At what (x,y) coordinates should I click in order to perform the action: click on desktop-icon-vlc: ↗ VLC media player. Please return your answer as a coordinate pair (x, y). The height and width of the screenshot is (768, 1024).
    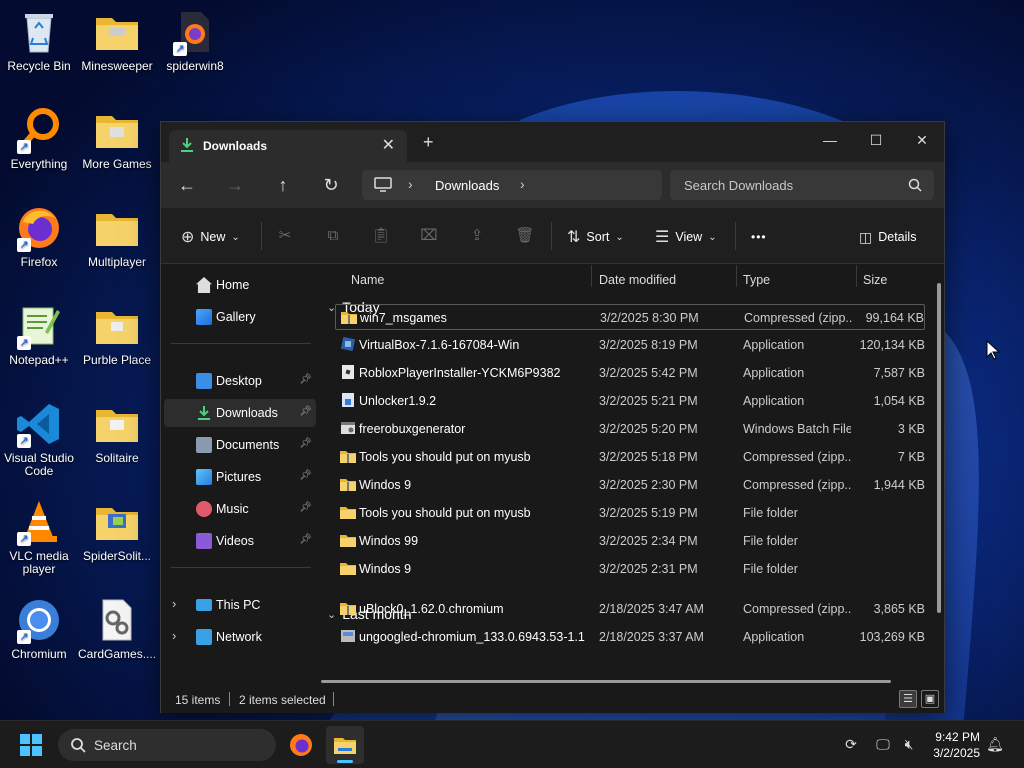
    Looking at the image, I should click on (39, 537).